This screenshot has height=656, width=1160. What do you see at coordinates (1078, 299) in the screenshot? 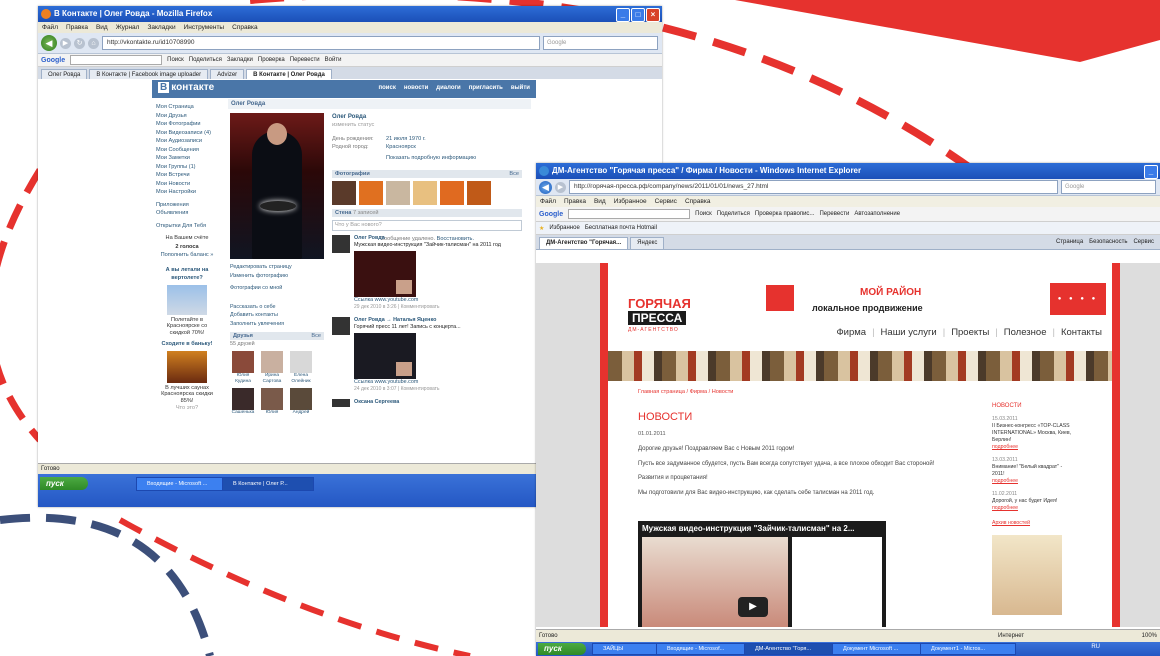
I see `site-header-icons: ● ● ● ●` at bounding box center [1078, 299].